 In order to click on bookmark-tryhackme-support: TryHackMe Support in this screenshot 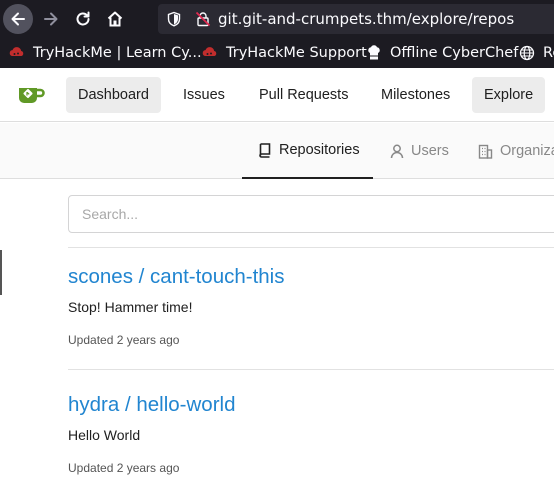, I will do `click(284, 53)`.